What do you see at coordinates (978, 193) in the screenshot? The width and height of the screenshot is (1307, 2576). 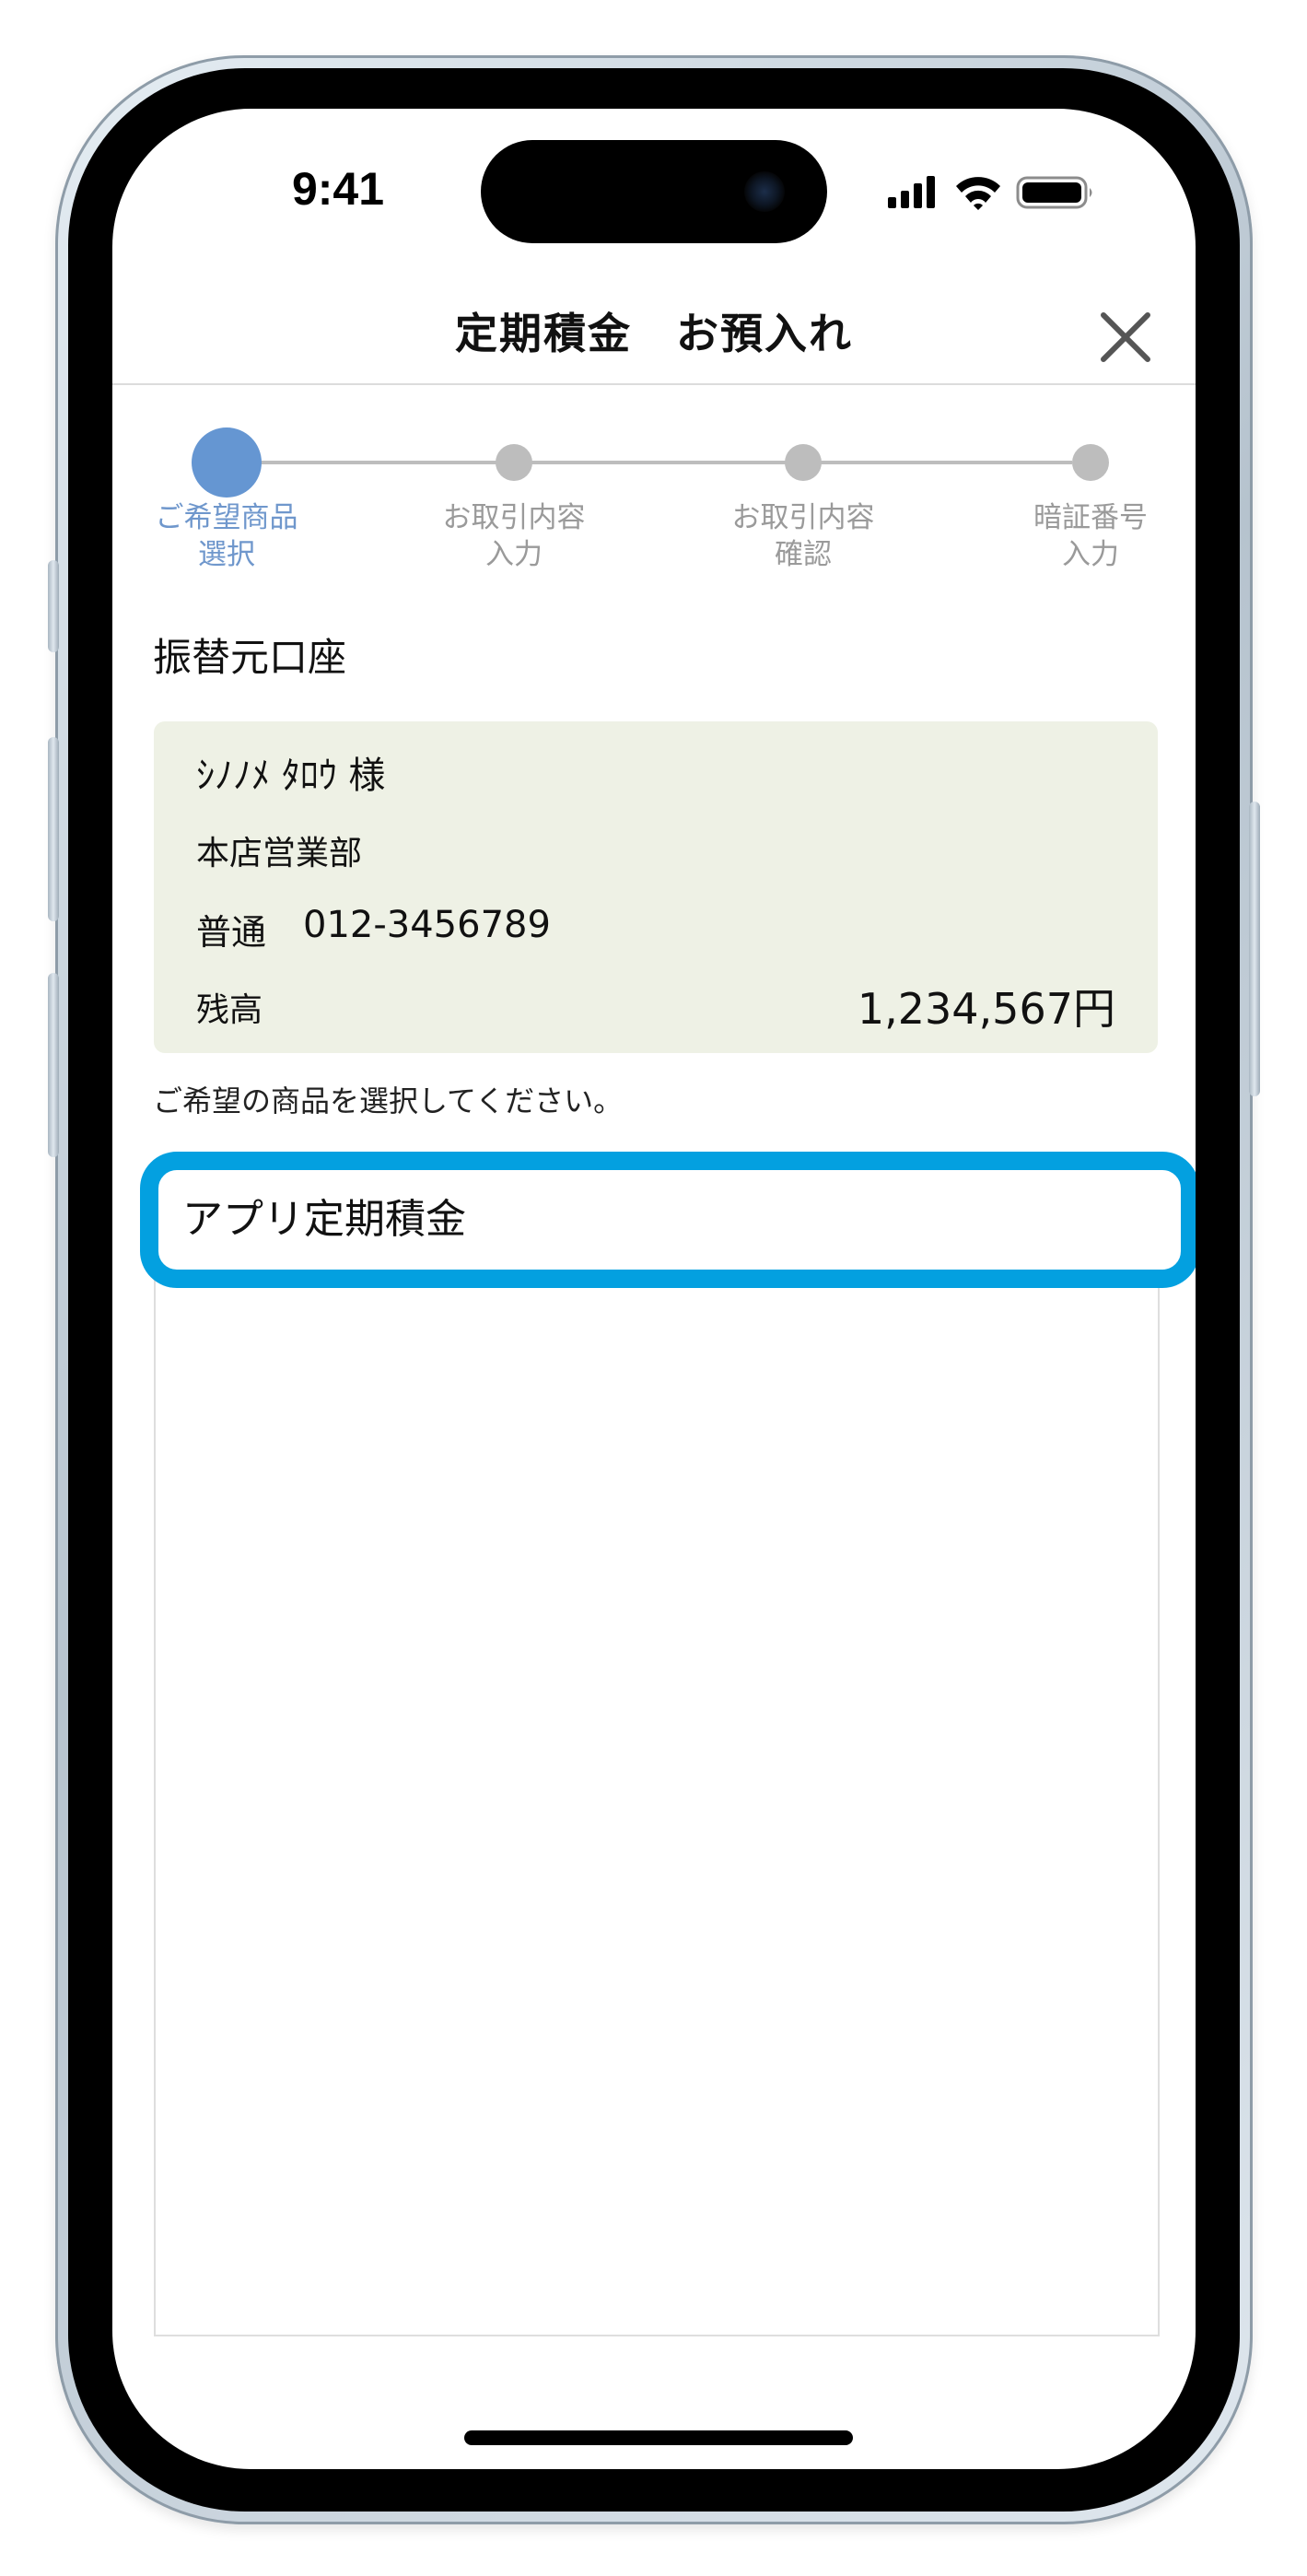 I see `wifi-icon` at bounding box center [978, 193].